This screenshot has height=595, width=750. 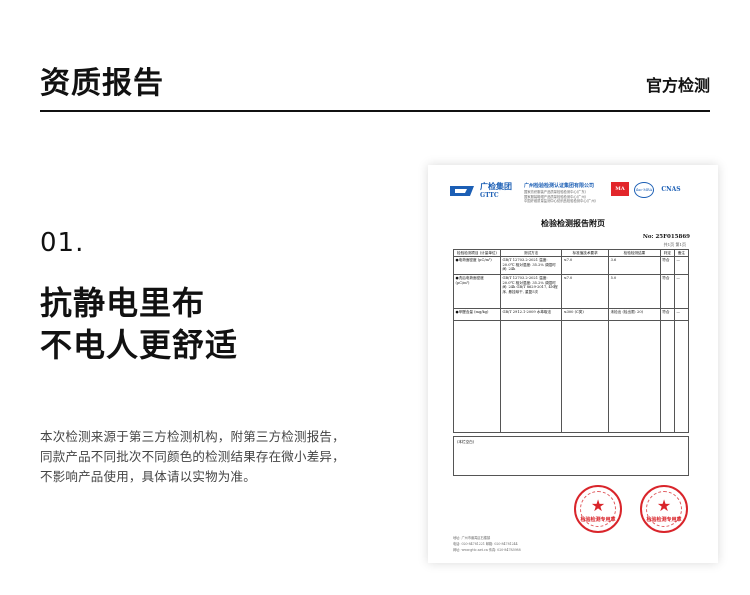 What do you see at coordinates (681, 253) in the screenshot?
I see `col-remark: 备注` at bounding box center [681, 253].